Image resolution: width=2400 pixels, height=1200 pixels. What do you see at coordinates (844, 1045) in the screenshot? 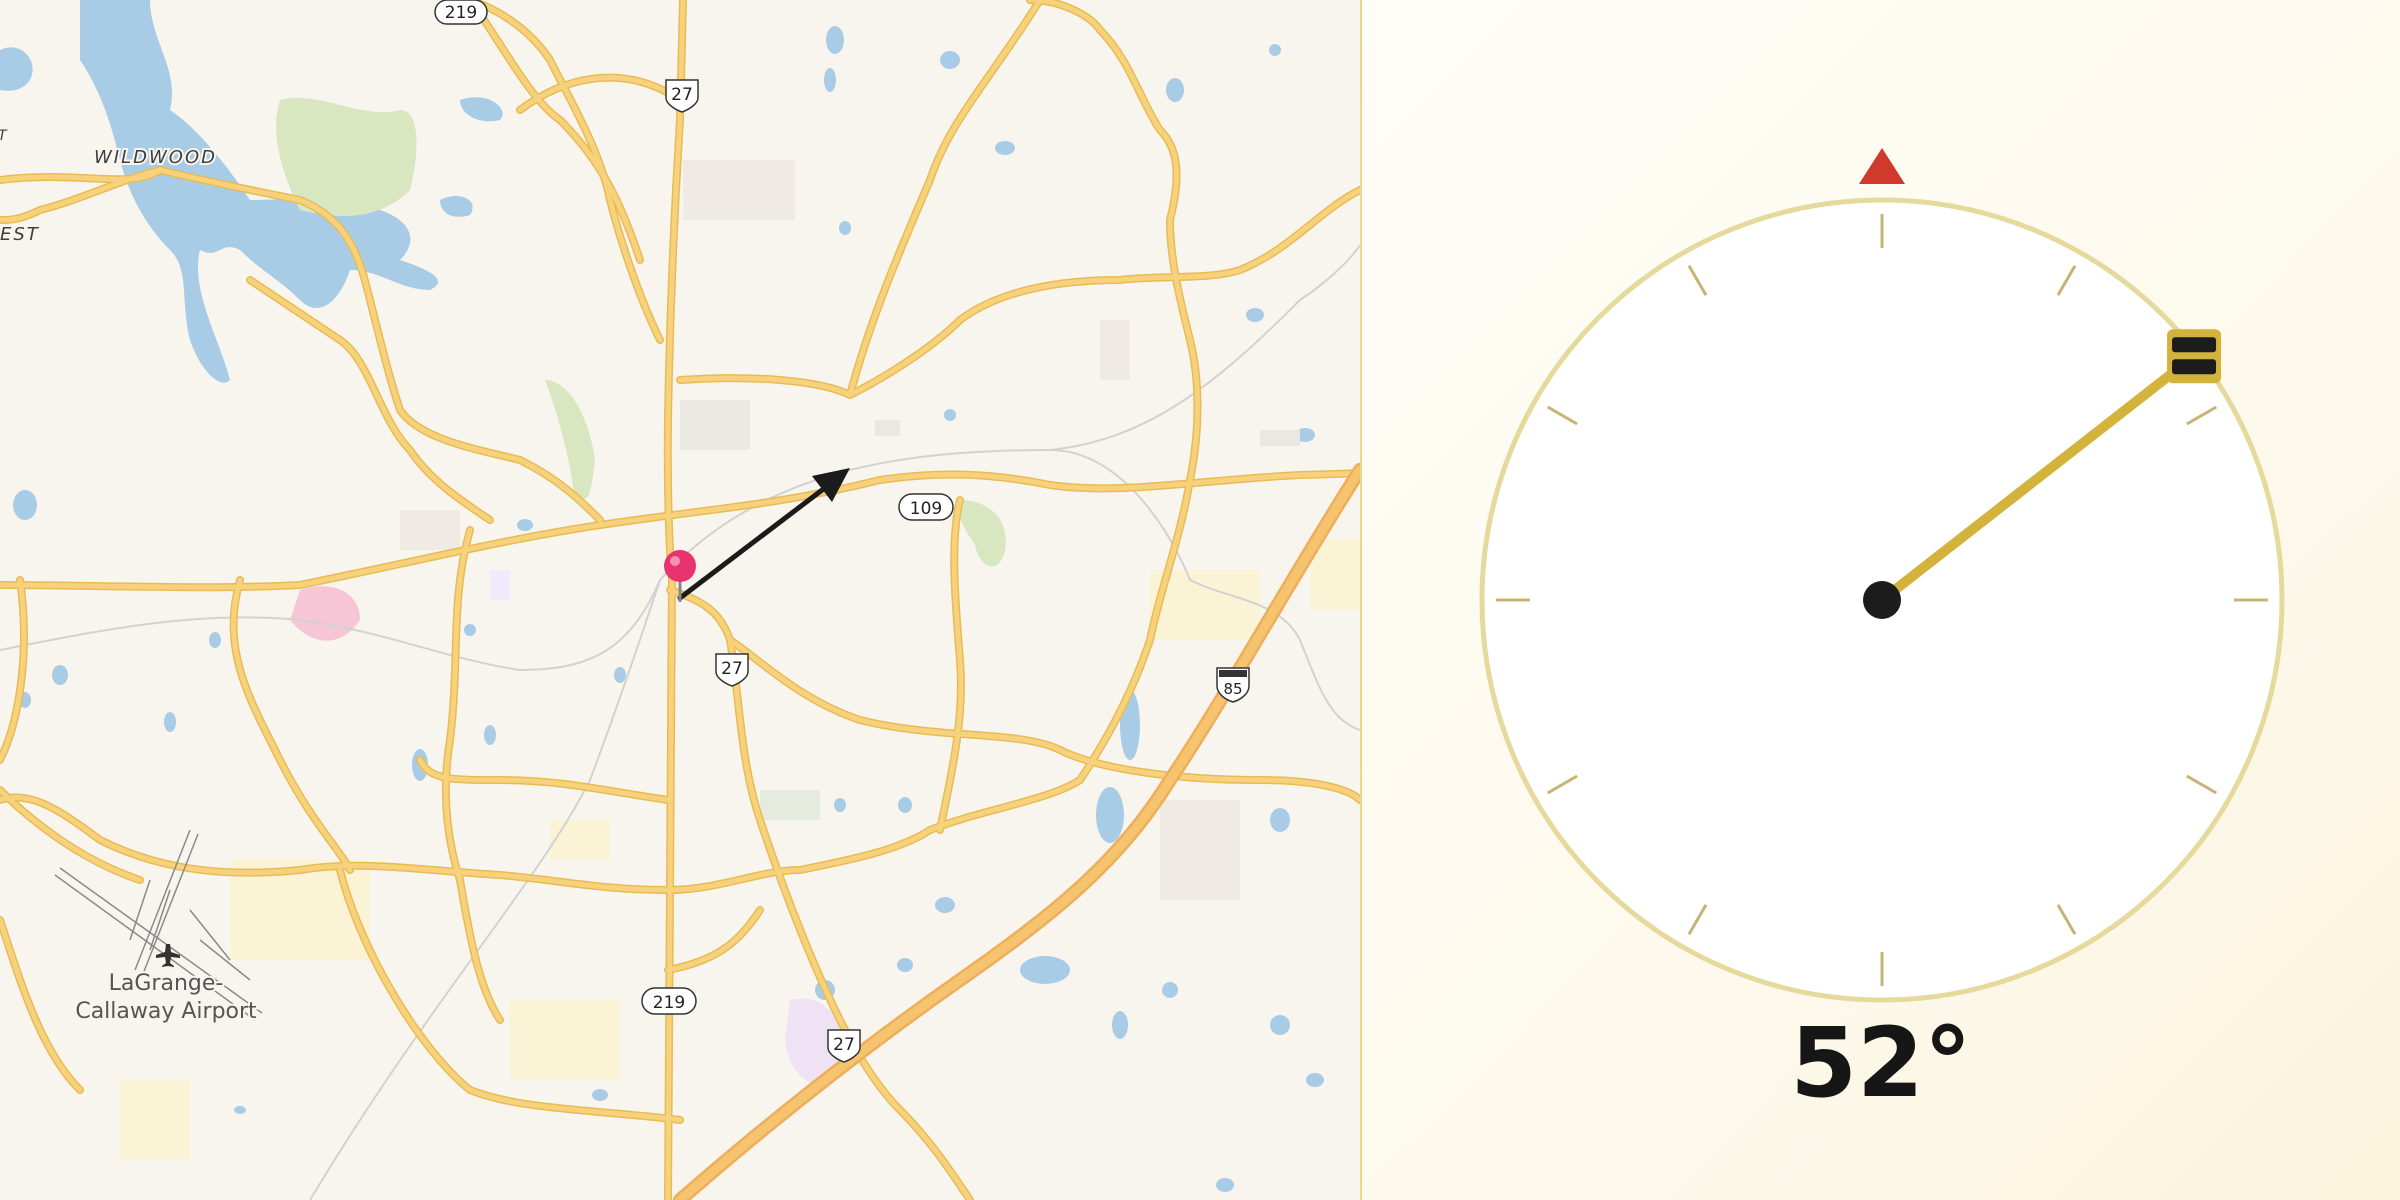
I see `route-shield-27-south-label: 27` at bounding box center [844, 1045].